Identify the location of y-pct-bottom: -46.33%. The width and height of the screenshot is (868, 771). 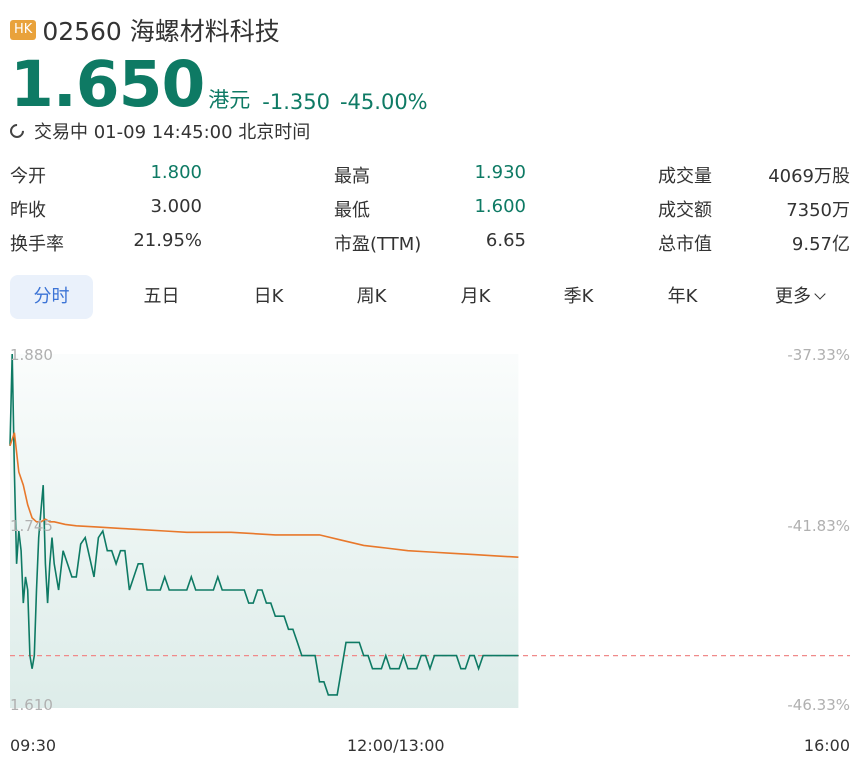
(818, 705).